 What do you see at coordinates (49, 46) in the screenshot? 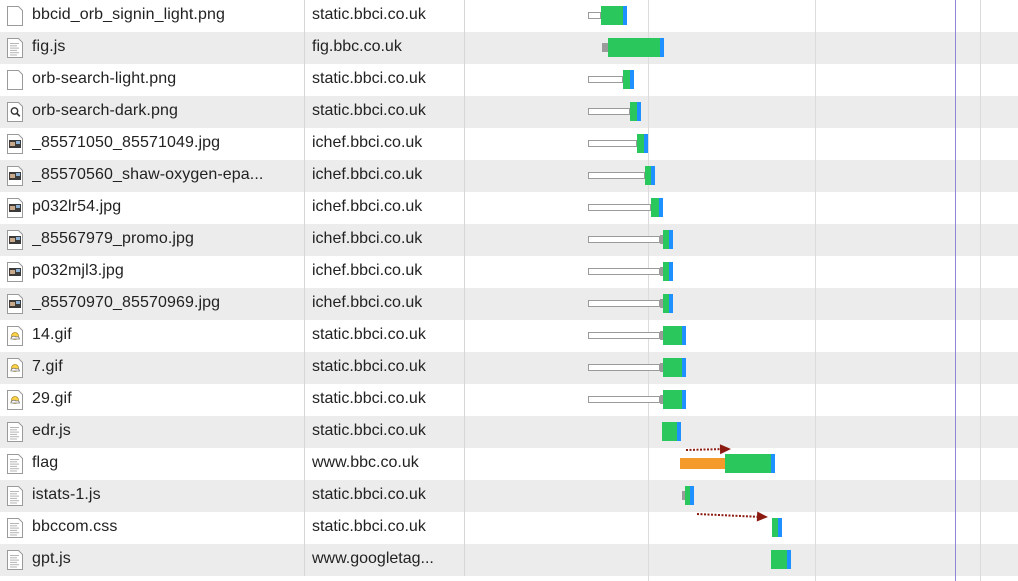
I see `request-name: fig.js` at bounding box center [49, 46].